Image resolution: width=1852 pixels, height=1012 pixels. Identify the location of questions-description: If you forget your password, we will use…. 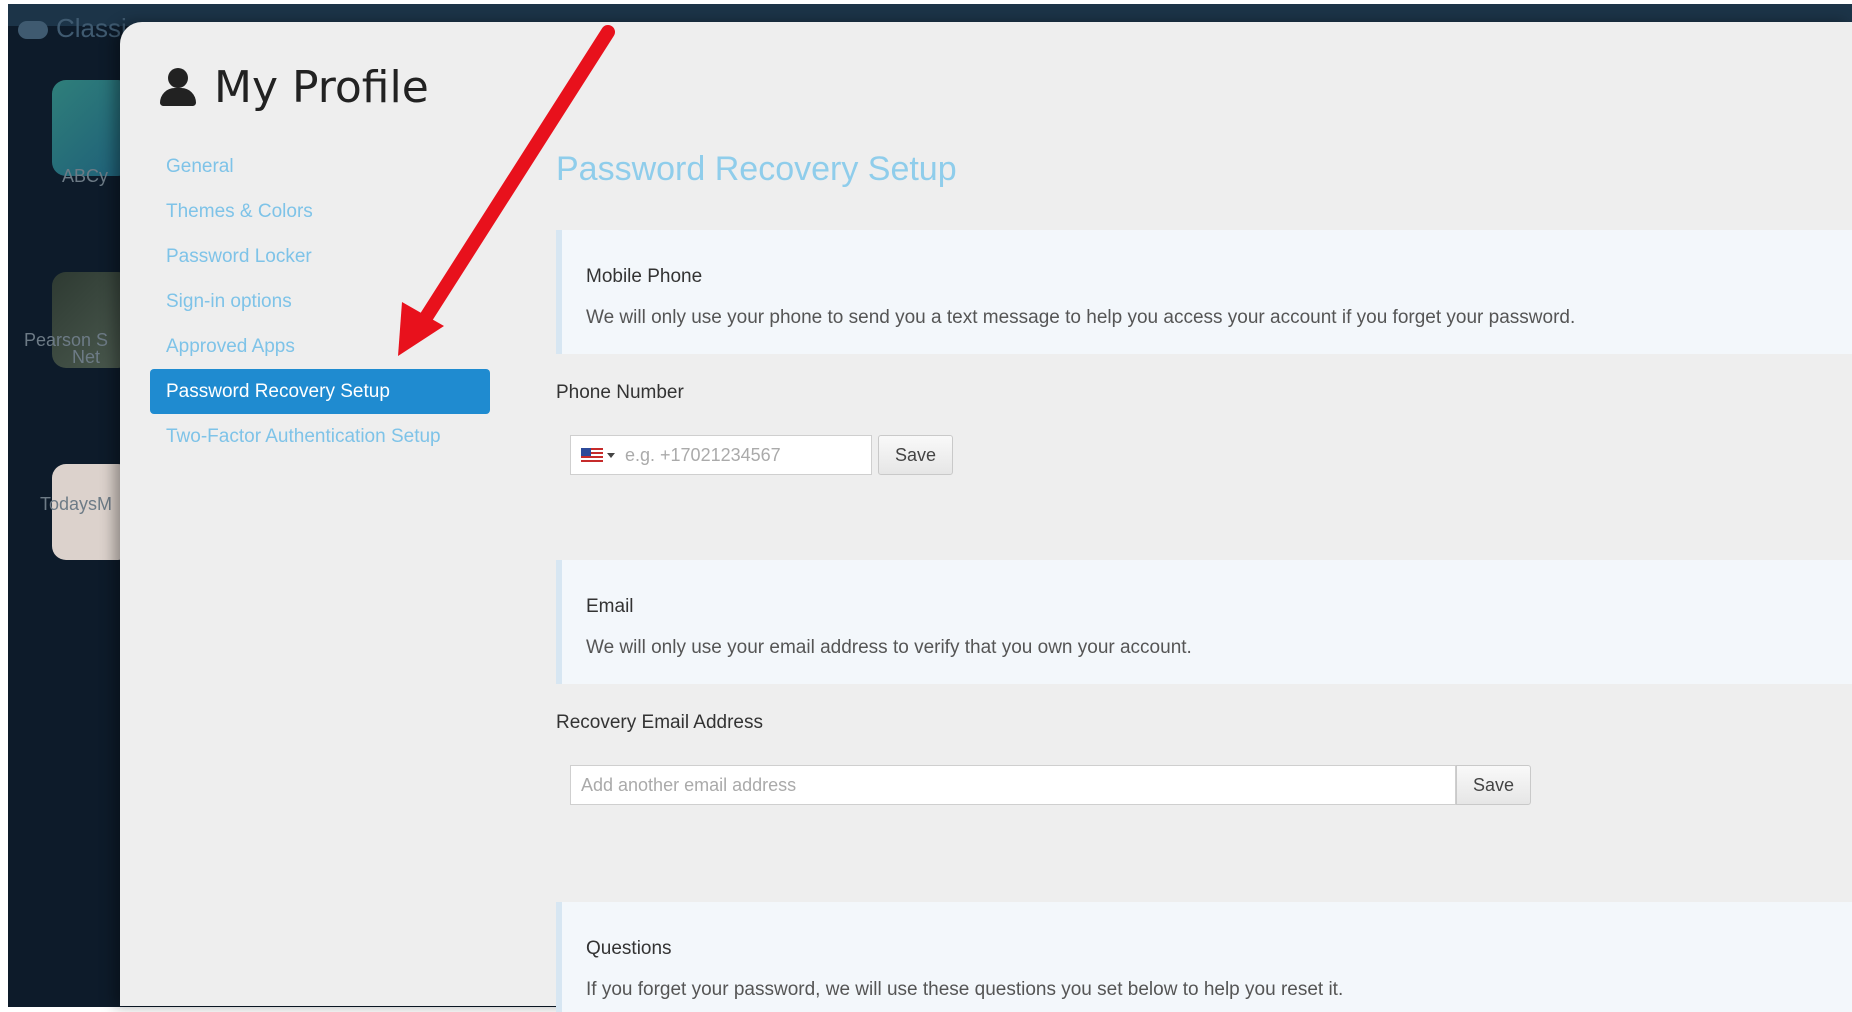
(965, 989).